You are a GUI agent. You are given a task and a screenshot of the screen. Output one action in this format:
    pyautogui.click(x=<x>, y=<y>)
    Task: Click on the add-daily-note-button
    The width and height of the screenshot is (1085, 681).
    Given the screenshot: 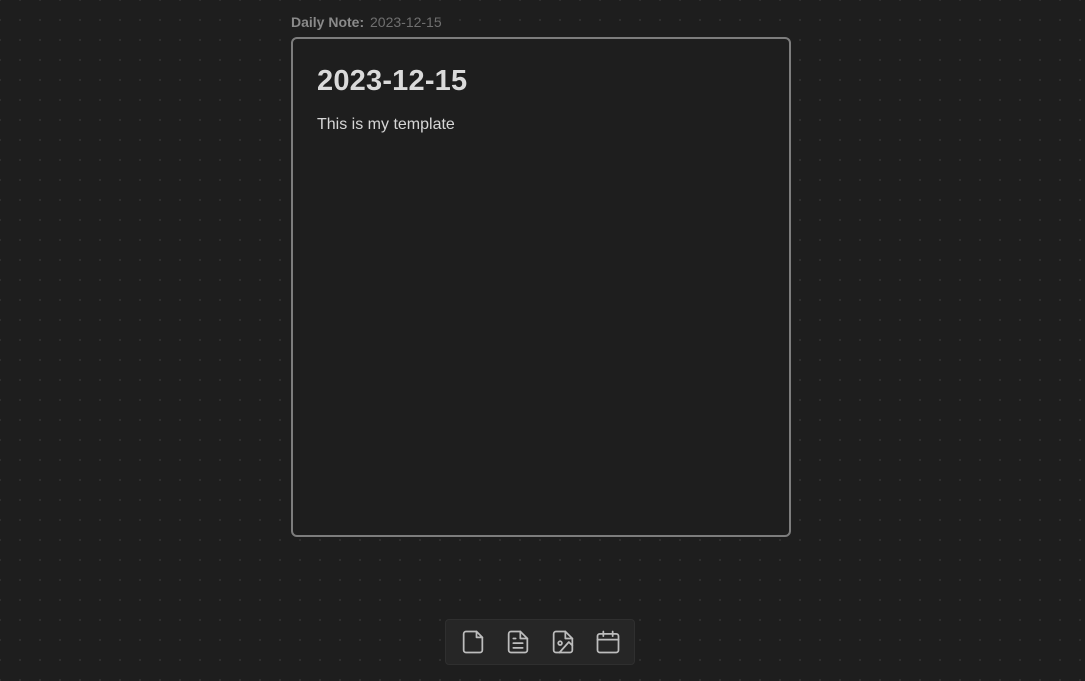 What is the action you would take?
    pyautogui.click(x=608, y=642)
    